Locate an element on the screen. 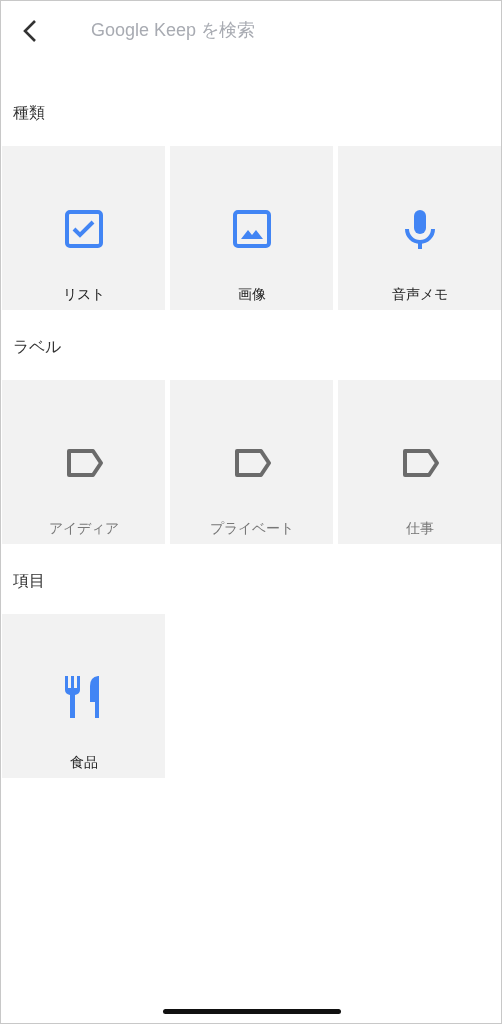 The height and width of the screenshot is (1024, 502). section-heading: 種類 is located at coordinates (29, 113).